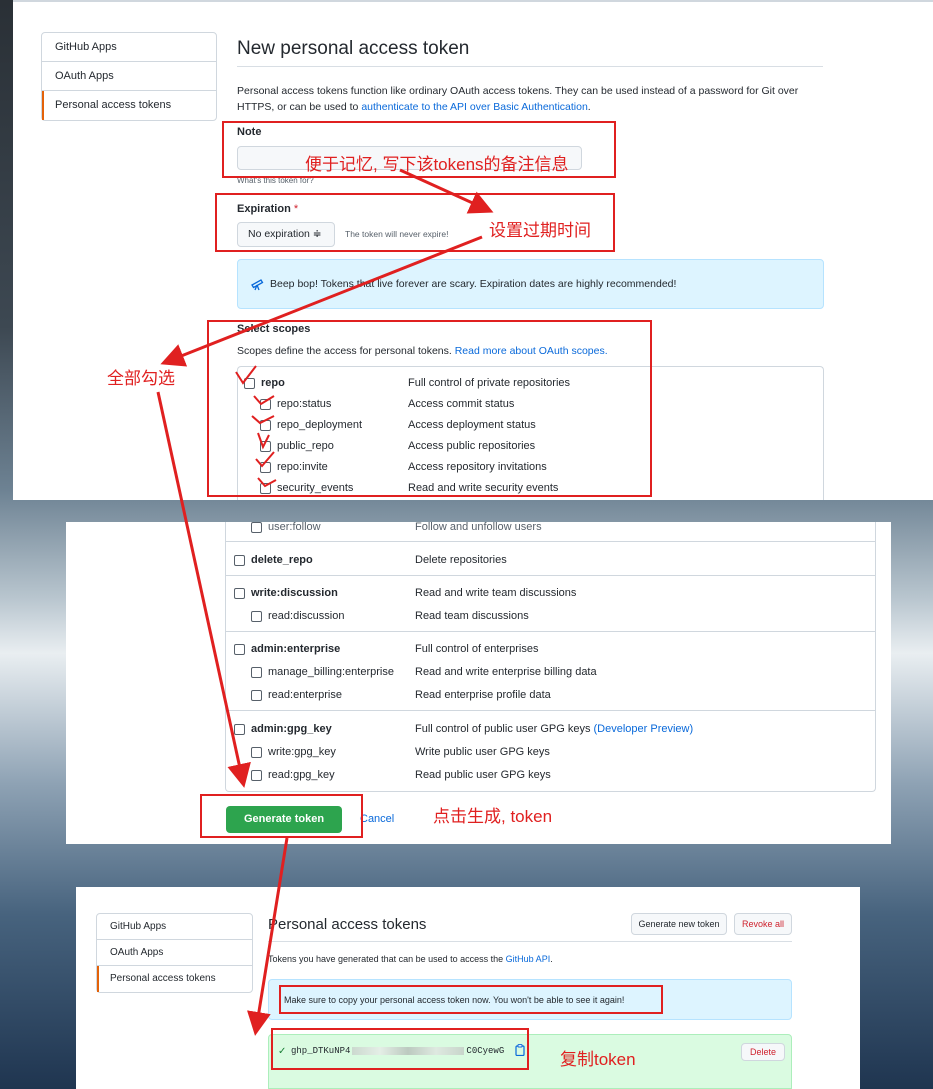  I want to click on page-title: Personal access tokens, so click(347, 924).